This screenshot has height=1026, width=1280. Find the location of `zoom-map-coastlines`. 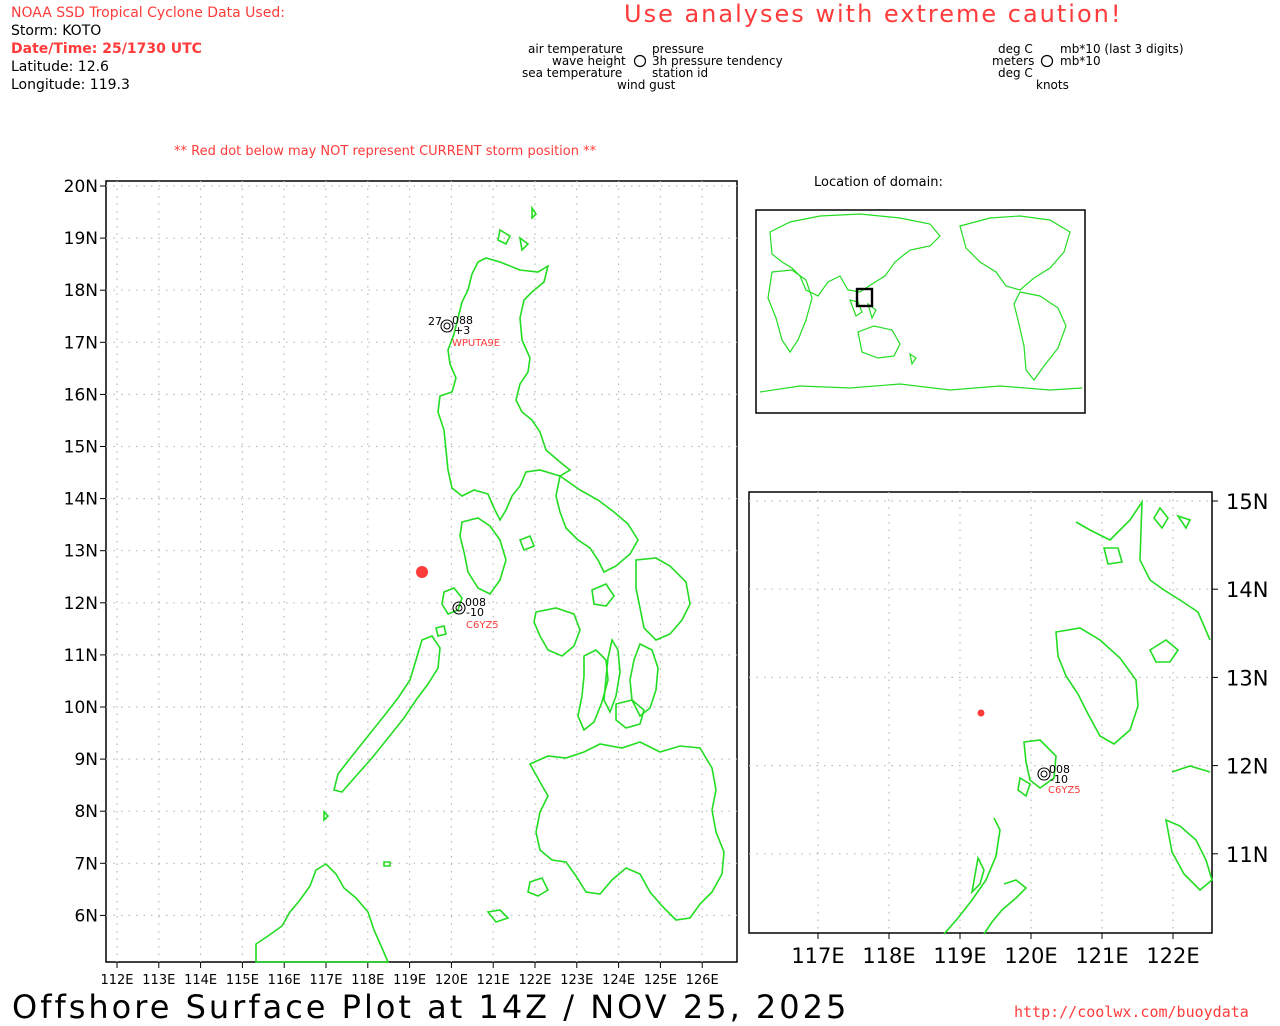

zoom-map-coastlines is located at coordinates (1078, 717).